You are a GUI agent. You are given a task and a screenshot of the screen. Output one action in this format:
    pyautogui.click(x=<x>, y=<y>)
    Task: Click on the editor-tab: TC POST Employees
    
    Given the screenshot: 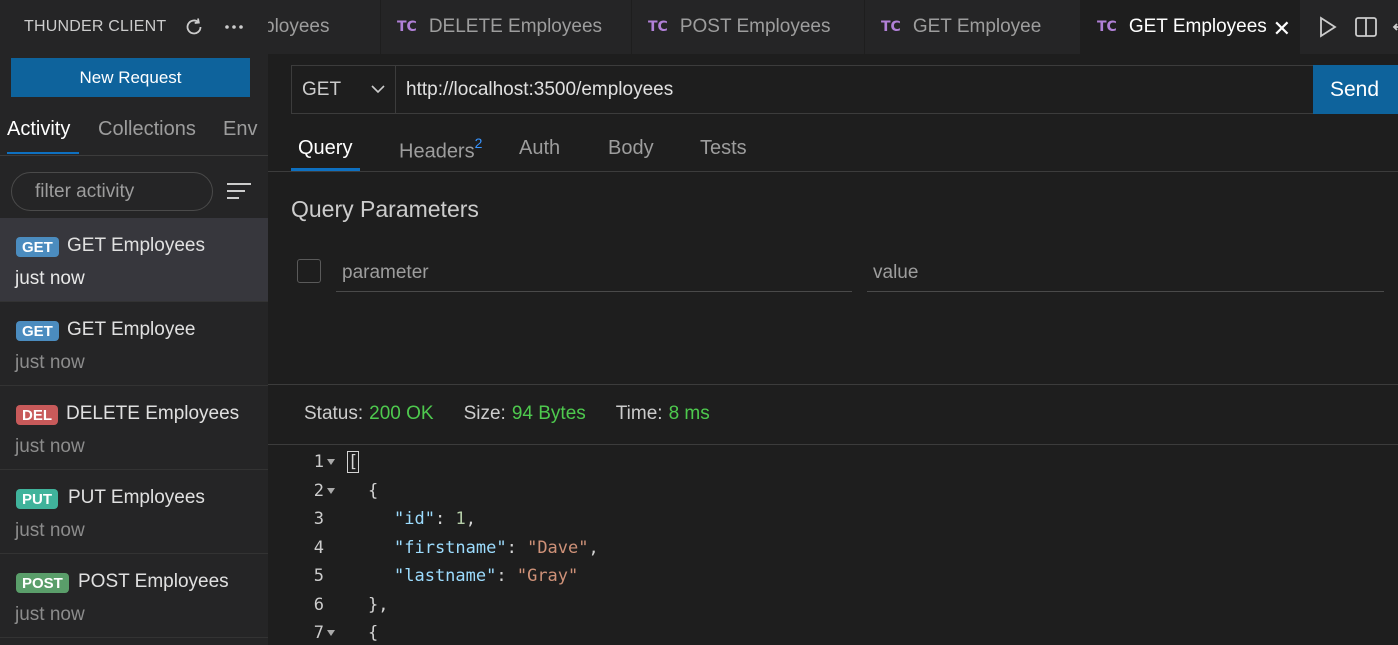 What is the action you would take?
    pyautogui.click(x=748, y=27)
    